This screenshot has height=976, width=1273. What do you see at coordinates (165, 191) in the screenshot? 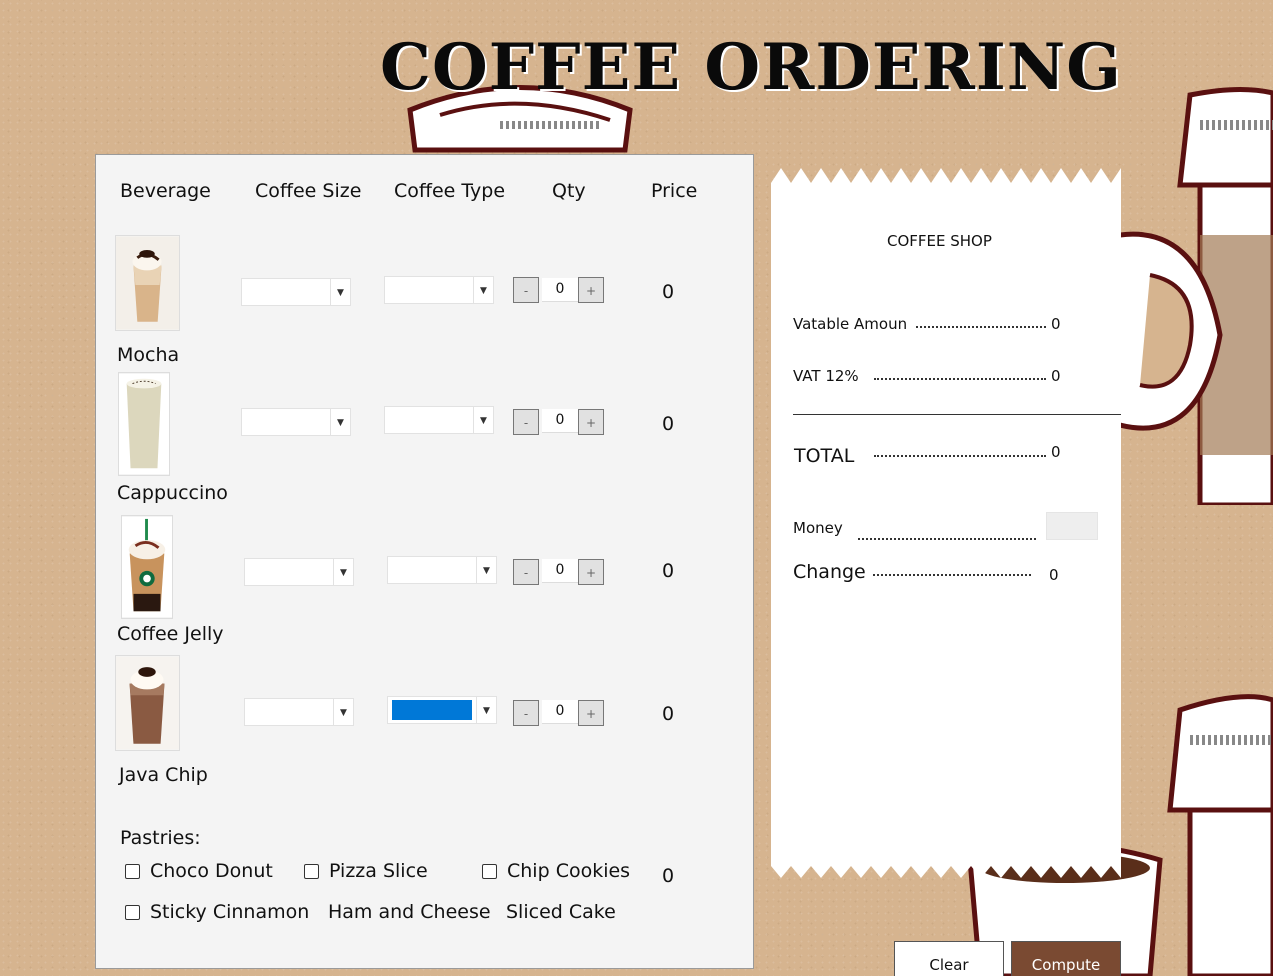
I see `column-header-beverage: Beverage` at bounding box center [165, 191].